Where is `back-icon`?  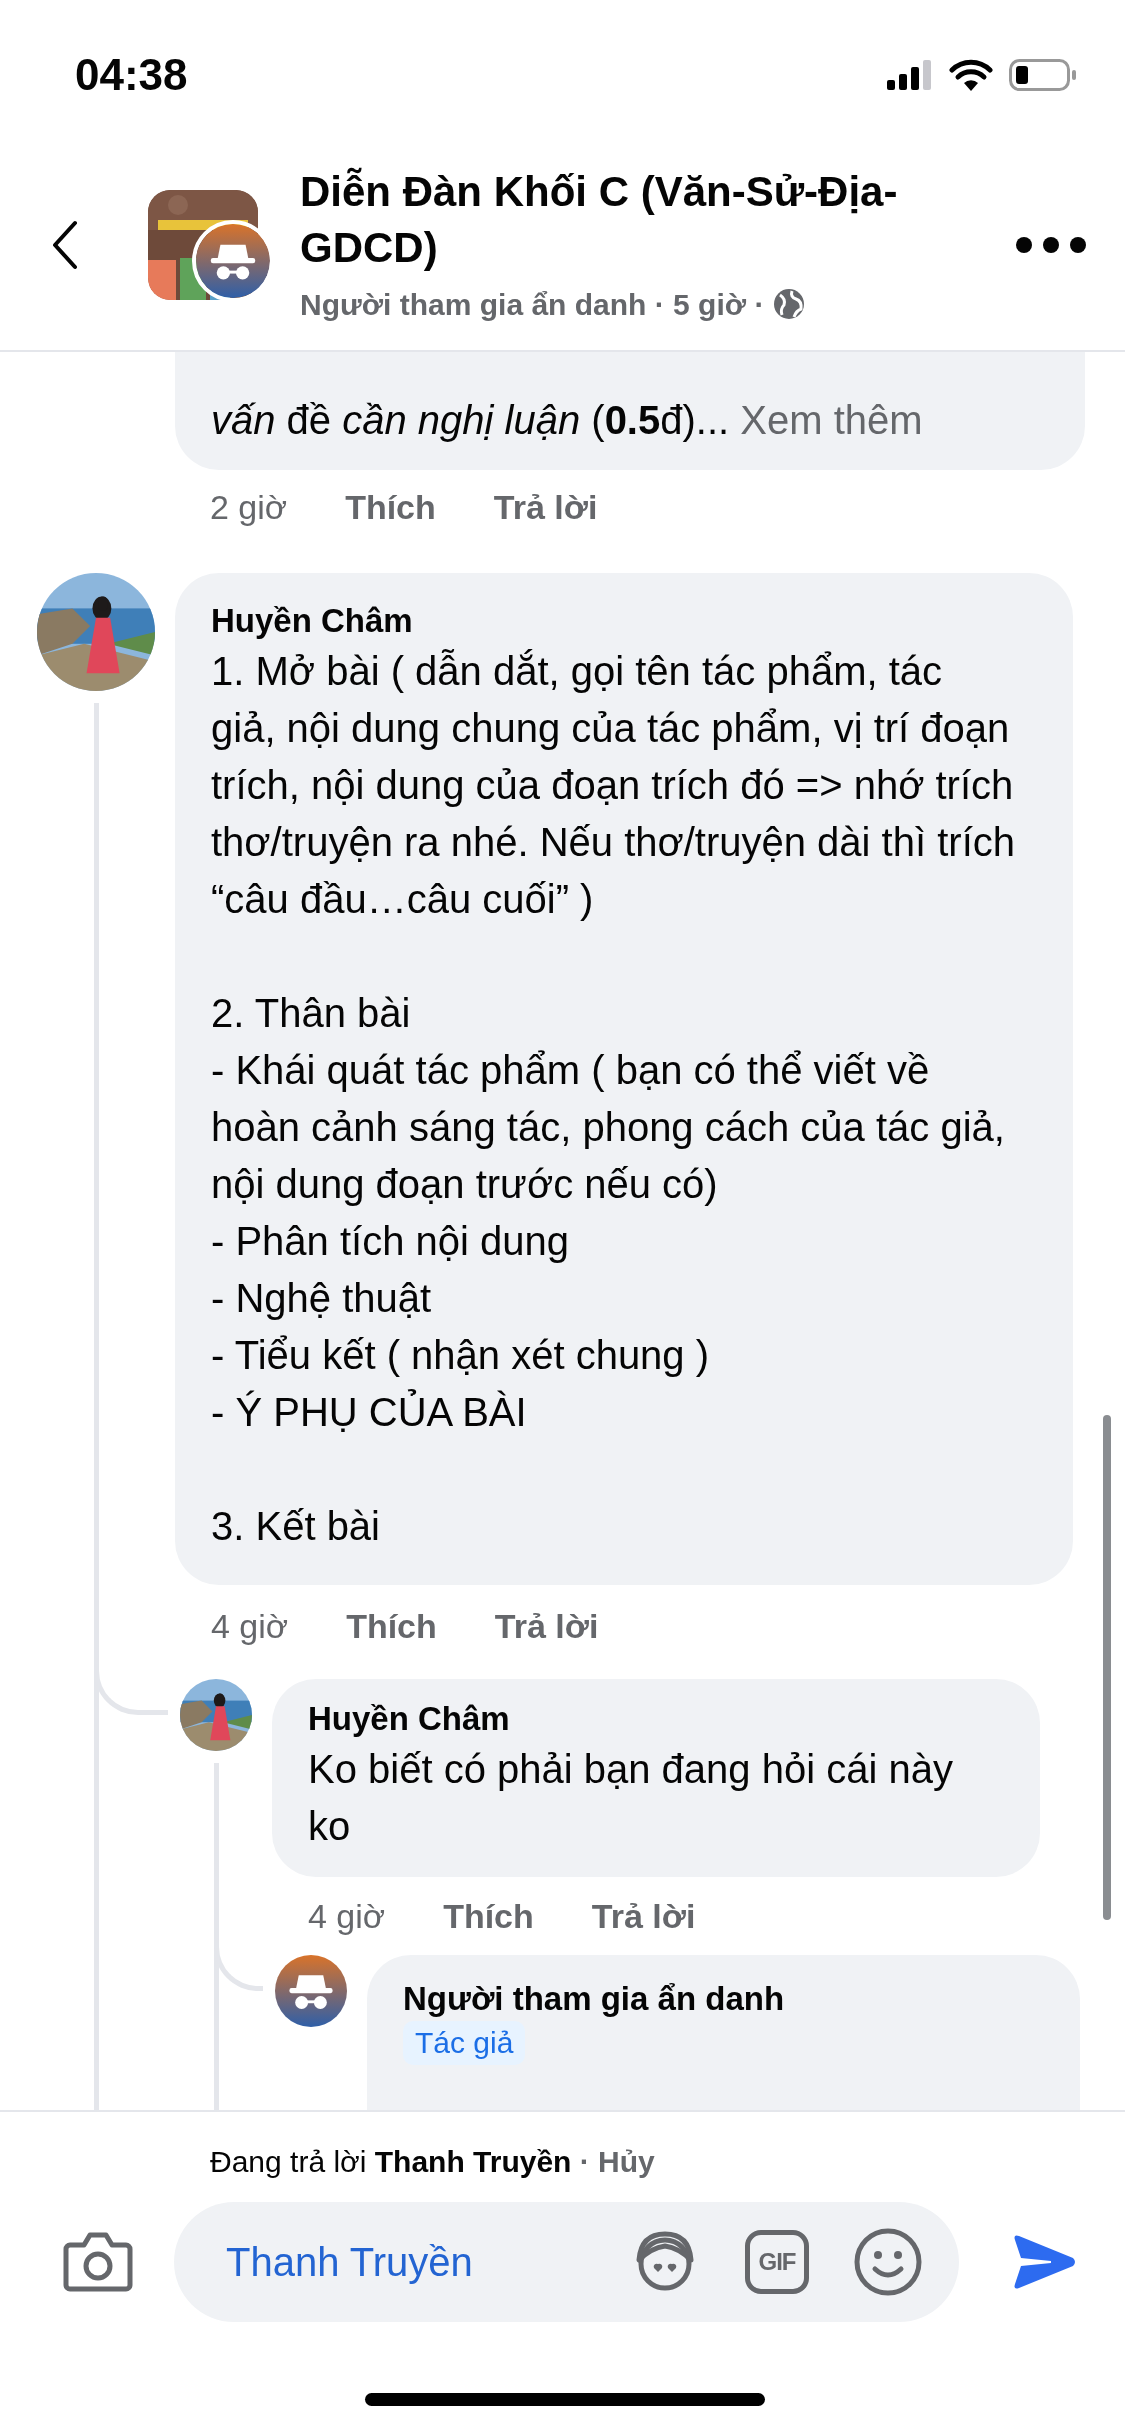
back-icon is located at coordinates (65, 245).